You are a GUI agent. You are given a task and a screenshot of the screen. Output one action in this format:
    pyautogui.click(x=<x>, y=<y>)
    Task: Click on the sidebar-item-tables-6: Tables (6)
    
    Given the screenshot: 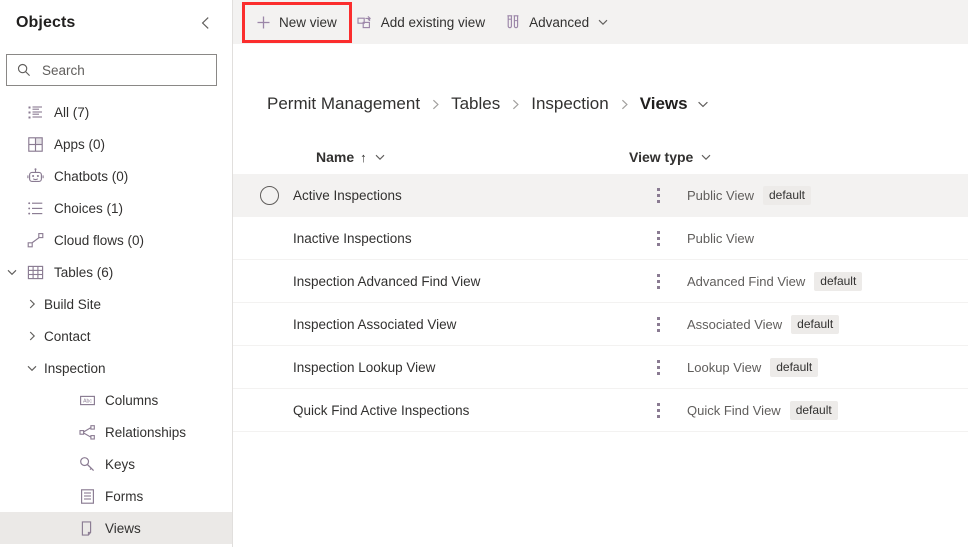 What is the action you would take?
    pyautogui.click(x=116, y=272)
    